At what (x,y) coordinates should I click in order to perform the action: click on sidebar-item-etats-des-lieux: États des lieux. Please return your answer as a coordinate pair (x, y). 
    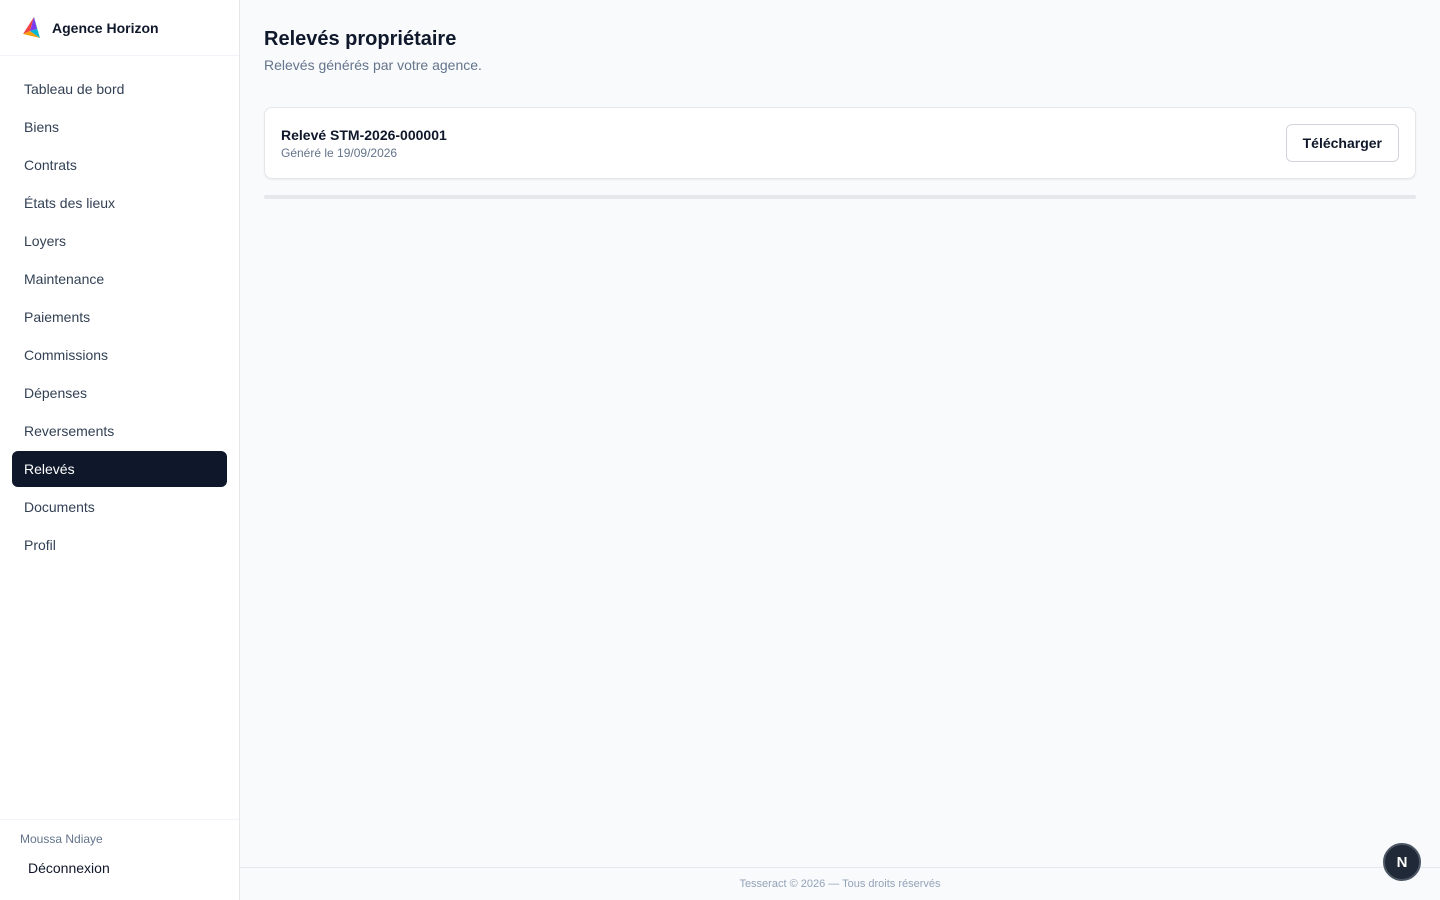
    Looking at the image, I should click on (119, 203).